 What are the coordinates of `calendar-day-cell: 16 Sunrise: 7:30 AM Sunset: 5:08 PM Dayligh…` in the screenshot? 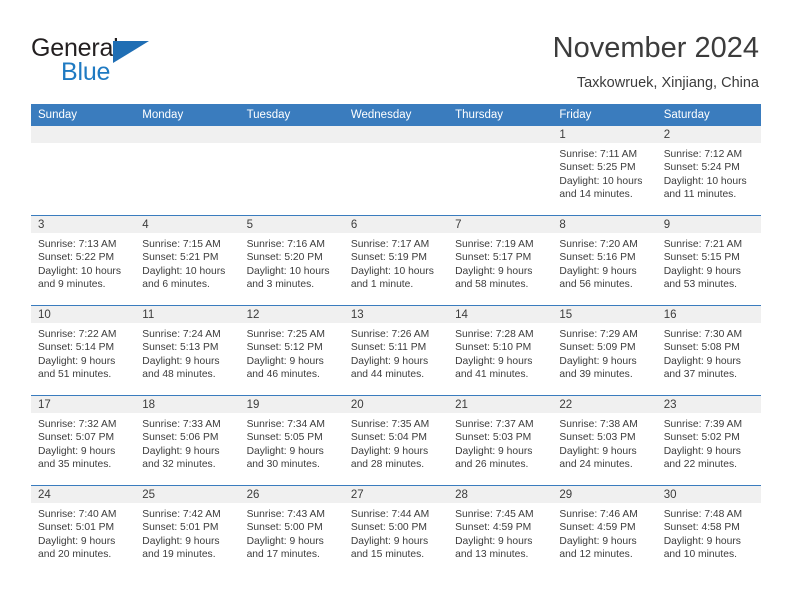 It's located at (708, 350).